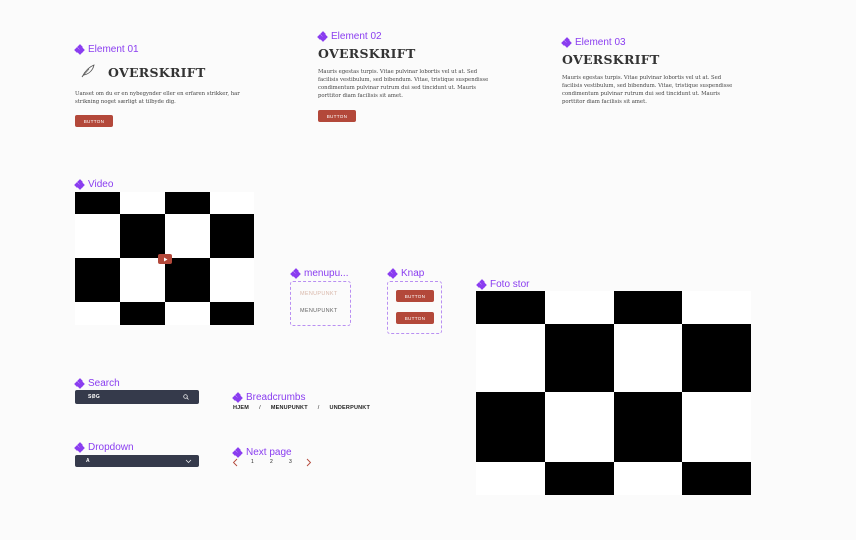  What do you see at coordinates (356, 36) in the screenshot?
I see `element02-label-text: Element 02` at bounding box center [356, 36].